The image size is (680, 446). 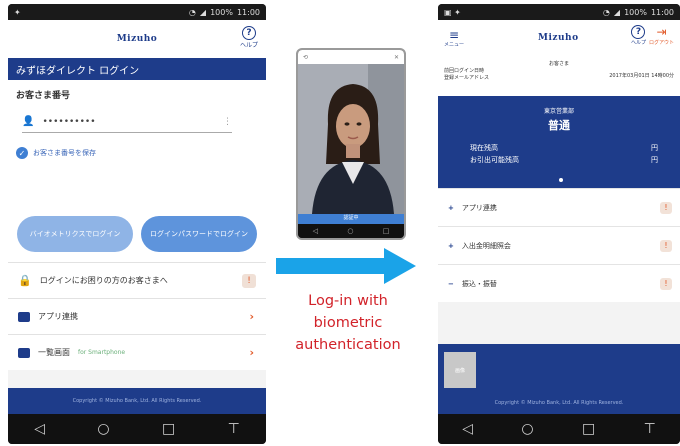 I want to click on camera-phone: ⟲ ✕ 認証中 ◁ ○ □, so click(x=351, y=144).